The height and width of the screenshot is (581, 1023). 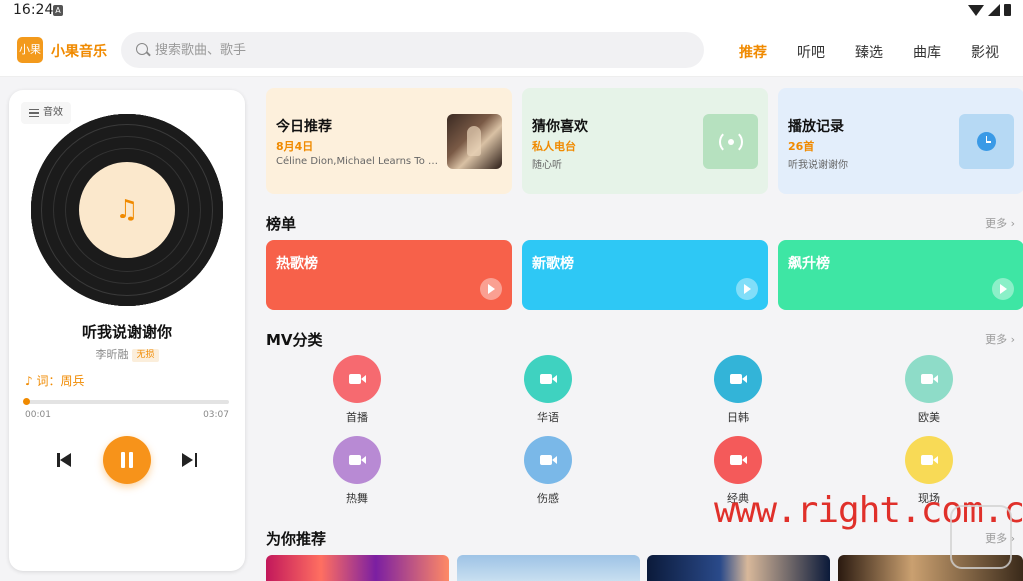 I want to click on watermark-logo, so click(x=981, y=537).